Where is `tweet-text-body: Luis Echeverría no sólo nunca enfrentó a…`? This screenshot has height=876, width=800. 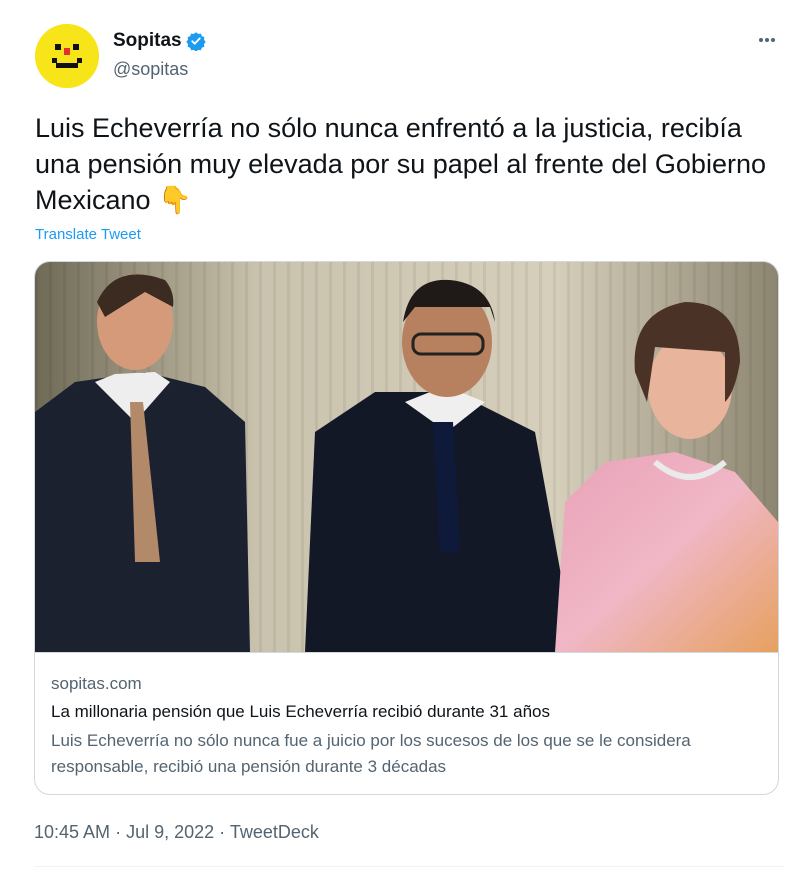 tweet-text-body: Luis Echeverría no sólo nunca enfrentó a… is located at coordinates (400, 164).